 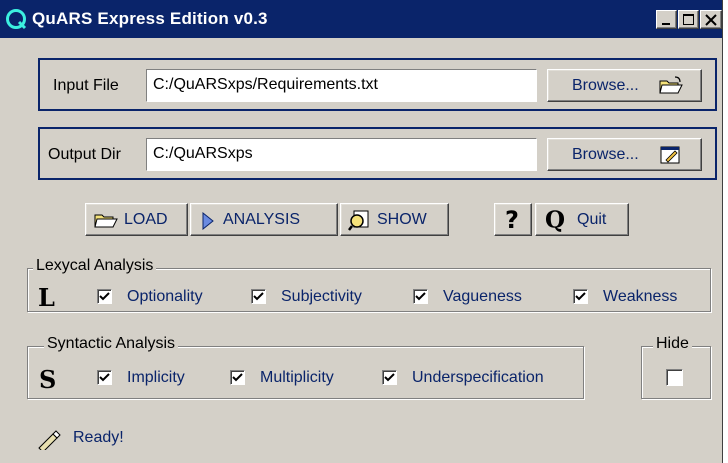 What do you see at coordinates (321, 297) in the screenshot?
I see `subjectivity-label: Subjectivity` at bounding box center [321, 297].